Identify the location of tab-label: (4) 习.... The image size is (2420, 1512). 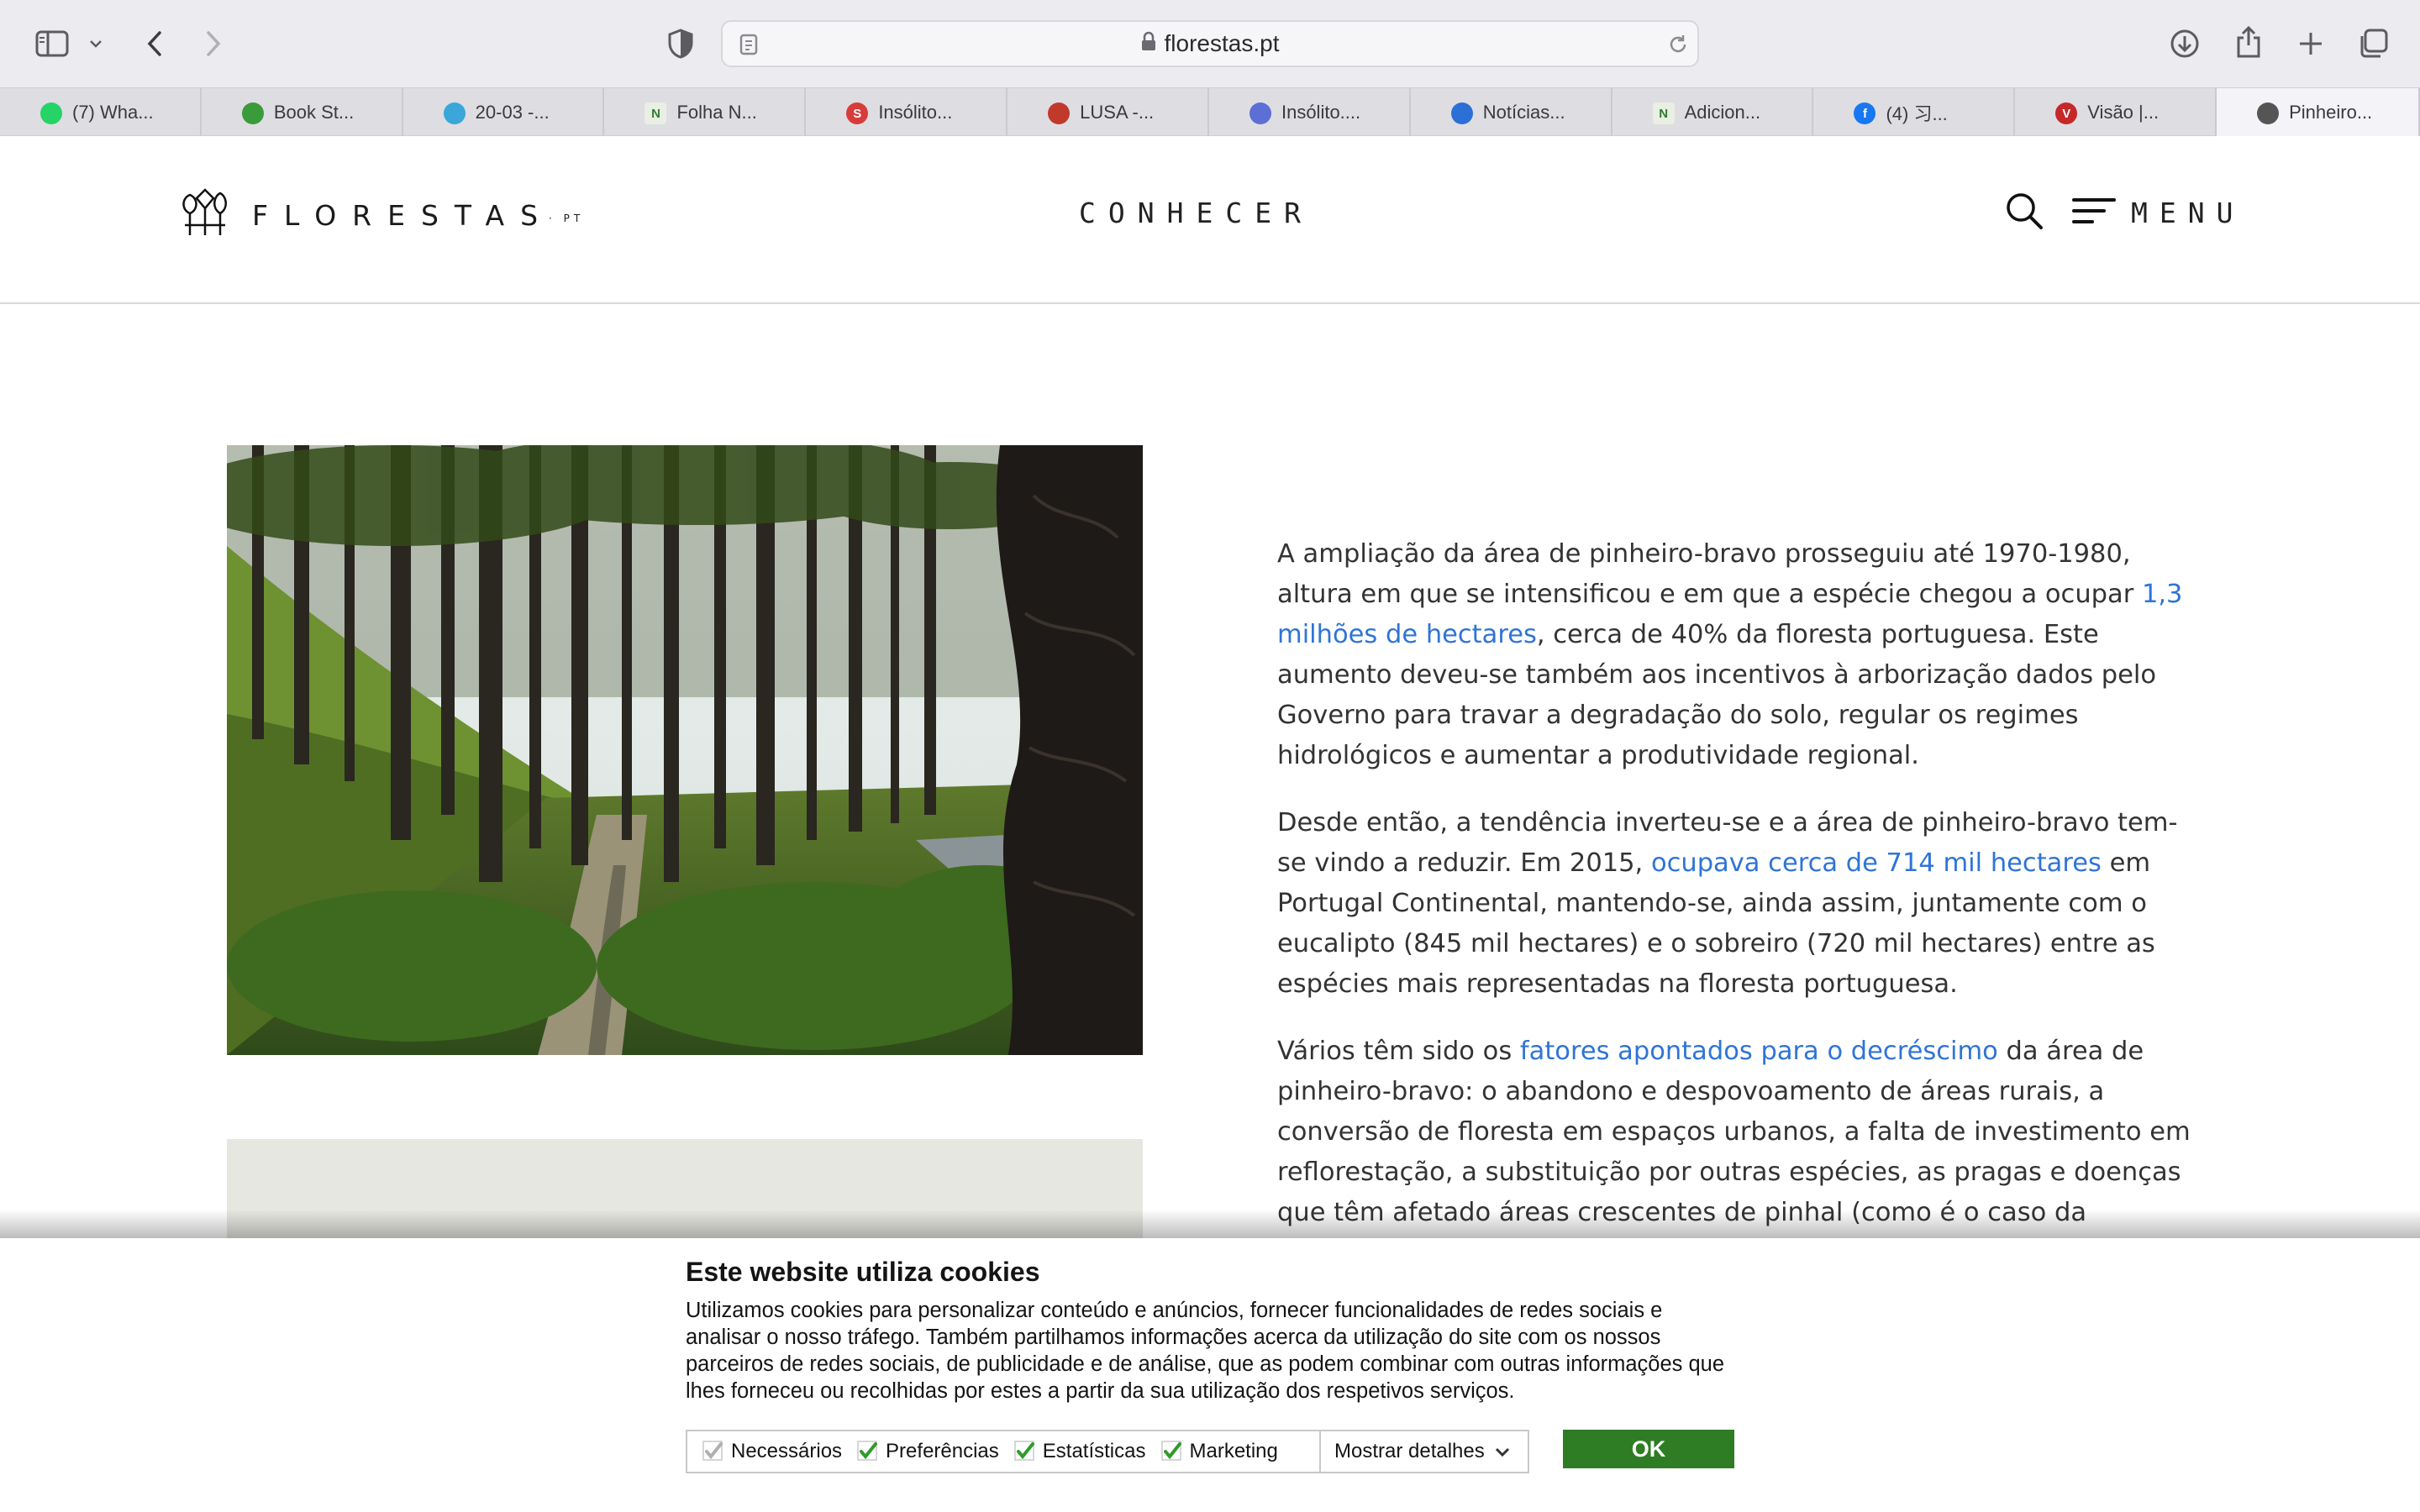
(1917, 113).